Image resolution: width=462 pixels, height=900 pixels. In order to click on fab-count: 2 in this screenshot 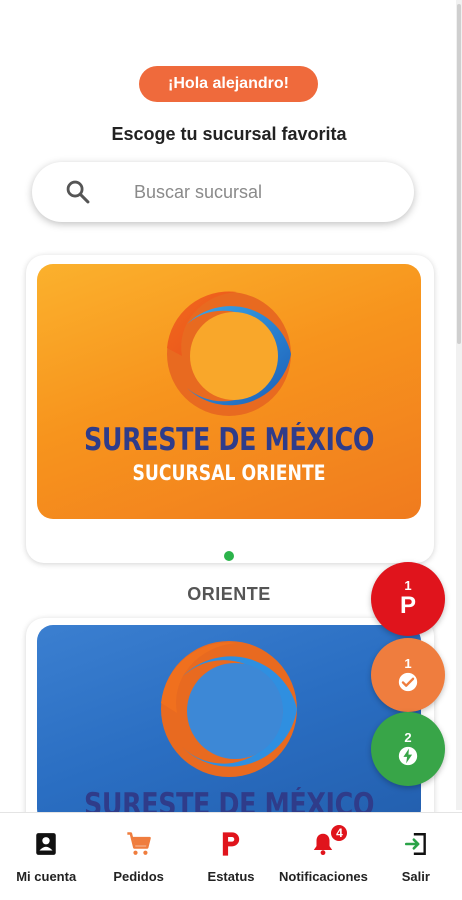, I will do `click(408, 737)`.